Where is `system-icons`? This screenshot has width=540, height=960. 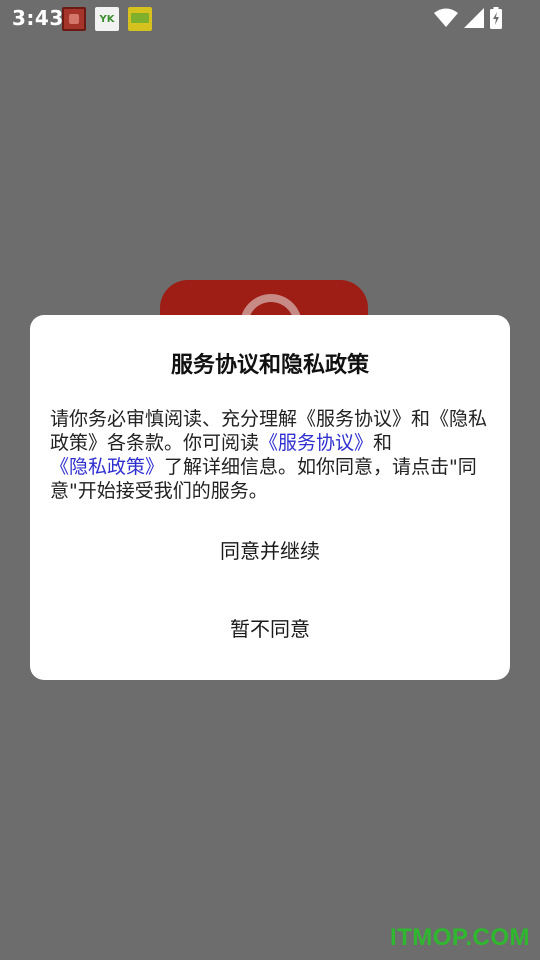 system-icons is located at coordinates (468, 18).